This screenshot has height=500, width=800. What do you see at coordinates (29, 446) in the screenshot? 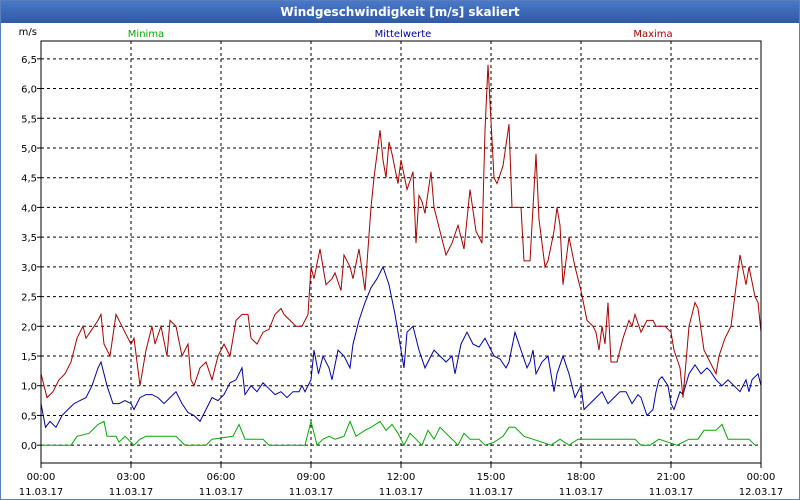
I see `y-tick-label: 0,0` at bounding box center [29, 446].